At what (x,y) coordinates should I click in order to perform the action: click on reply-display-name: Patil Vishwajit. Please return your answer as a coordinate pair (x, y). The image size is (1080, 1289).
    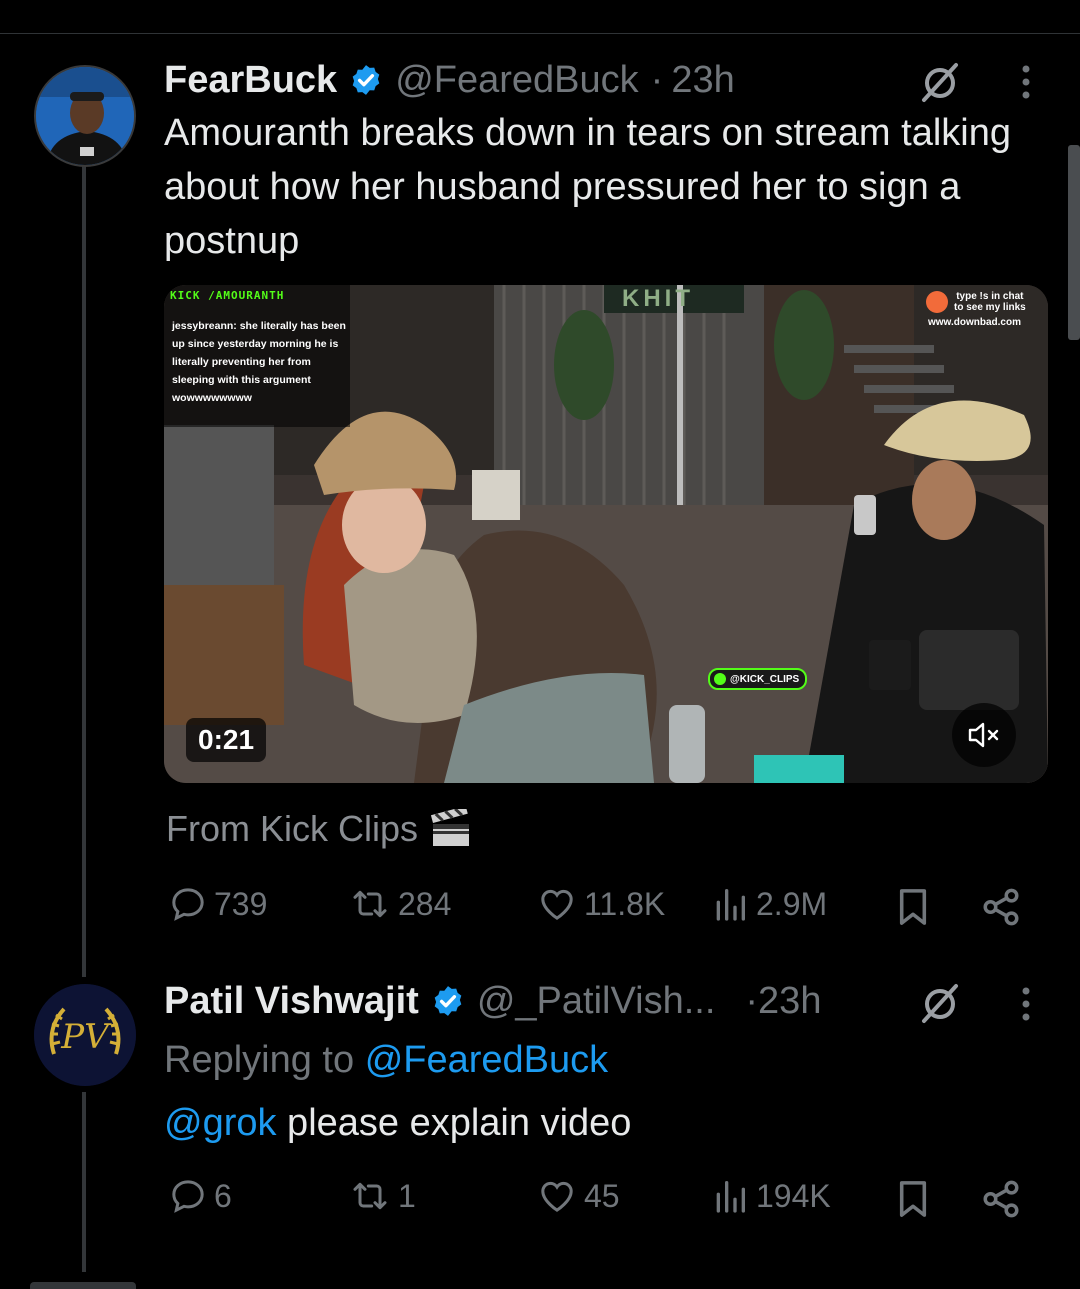
    Looking at the image, I should click on (291, 1001).